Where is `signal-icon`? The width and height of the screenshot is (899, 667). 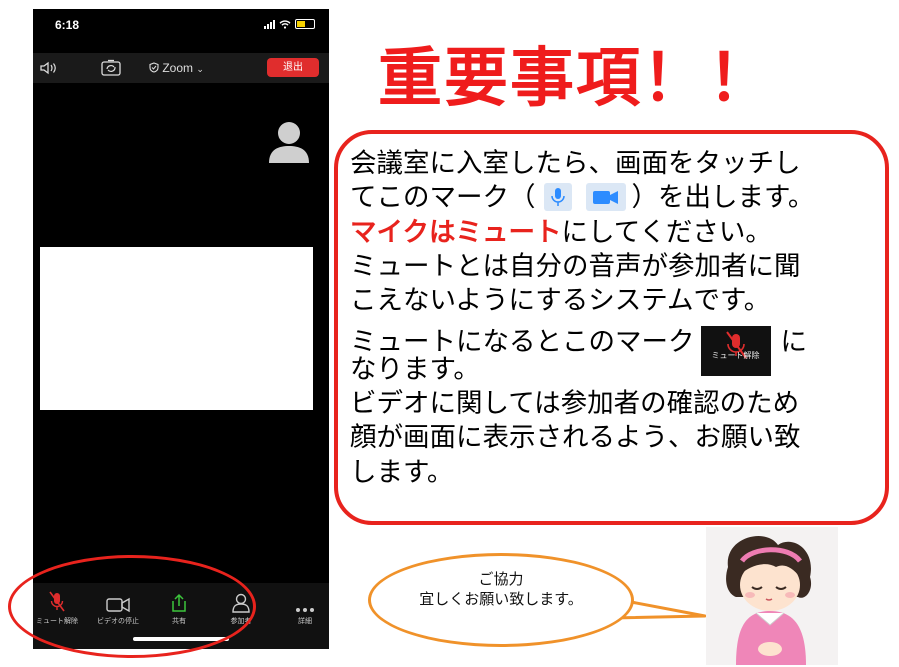
signal-icon is located at coordinates (269, 24).